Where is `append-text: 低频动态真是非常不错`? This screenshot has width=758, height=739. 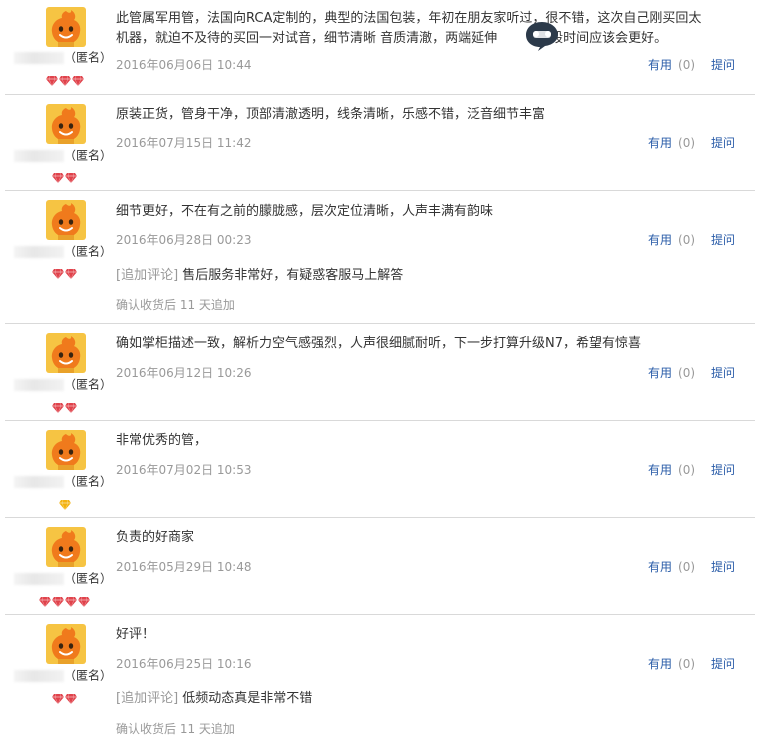
append-text: 低频动态真是非常不错 is located at coordinates (247, 698).